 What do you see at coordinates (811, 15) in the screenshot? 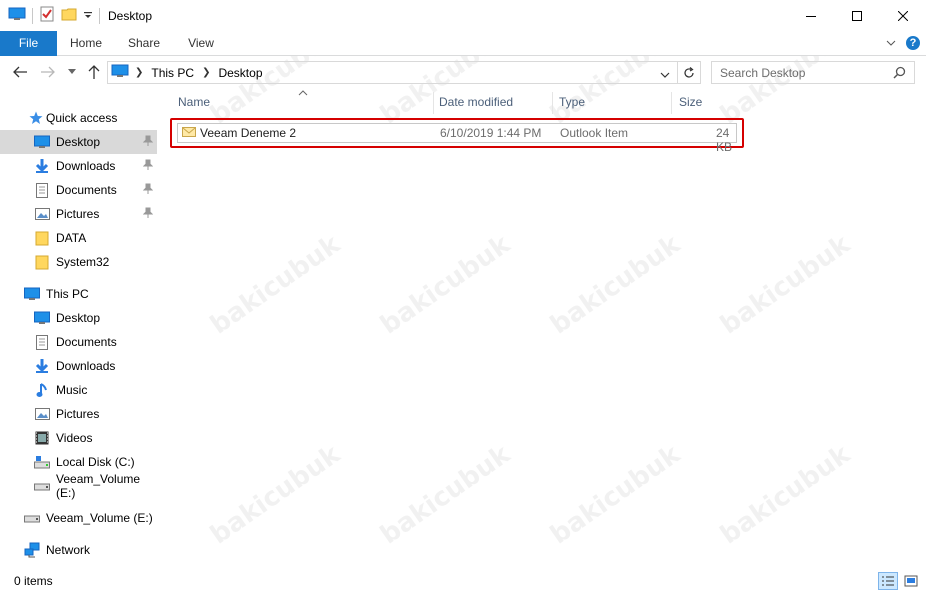
I see `minimize-button` at bounding box center [811, 15].